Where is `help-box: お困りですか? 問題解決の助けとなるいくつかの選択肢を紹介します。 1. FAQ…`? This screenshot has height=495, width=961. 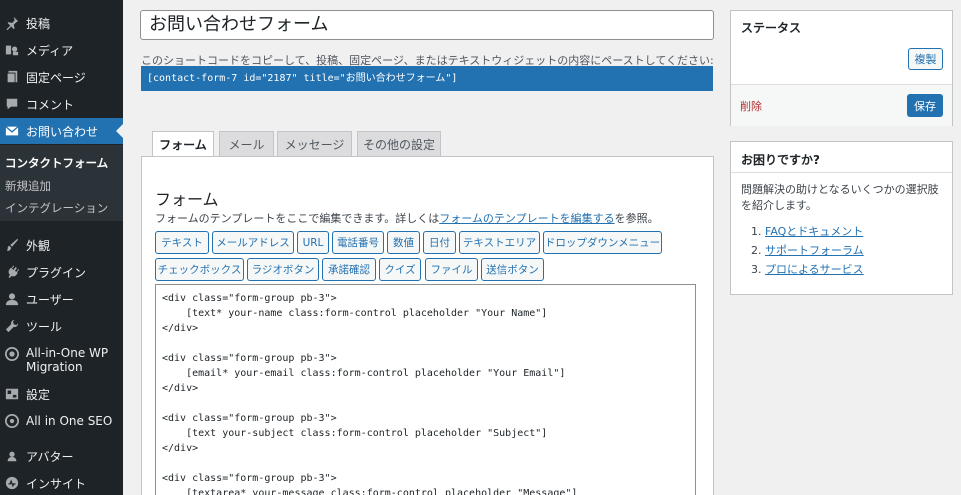 help-box: お困りですか? 問題解決の助けとなるいくつかの選択肢を紹介します。 1. FAQ… is located at coordinates (841, 218).